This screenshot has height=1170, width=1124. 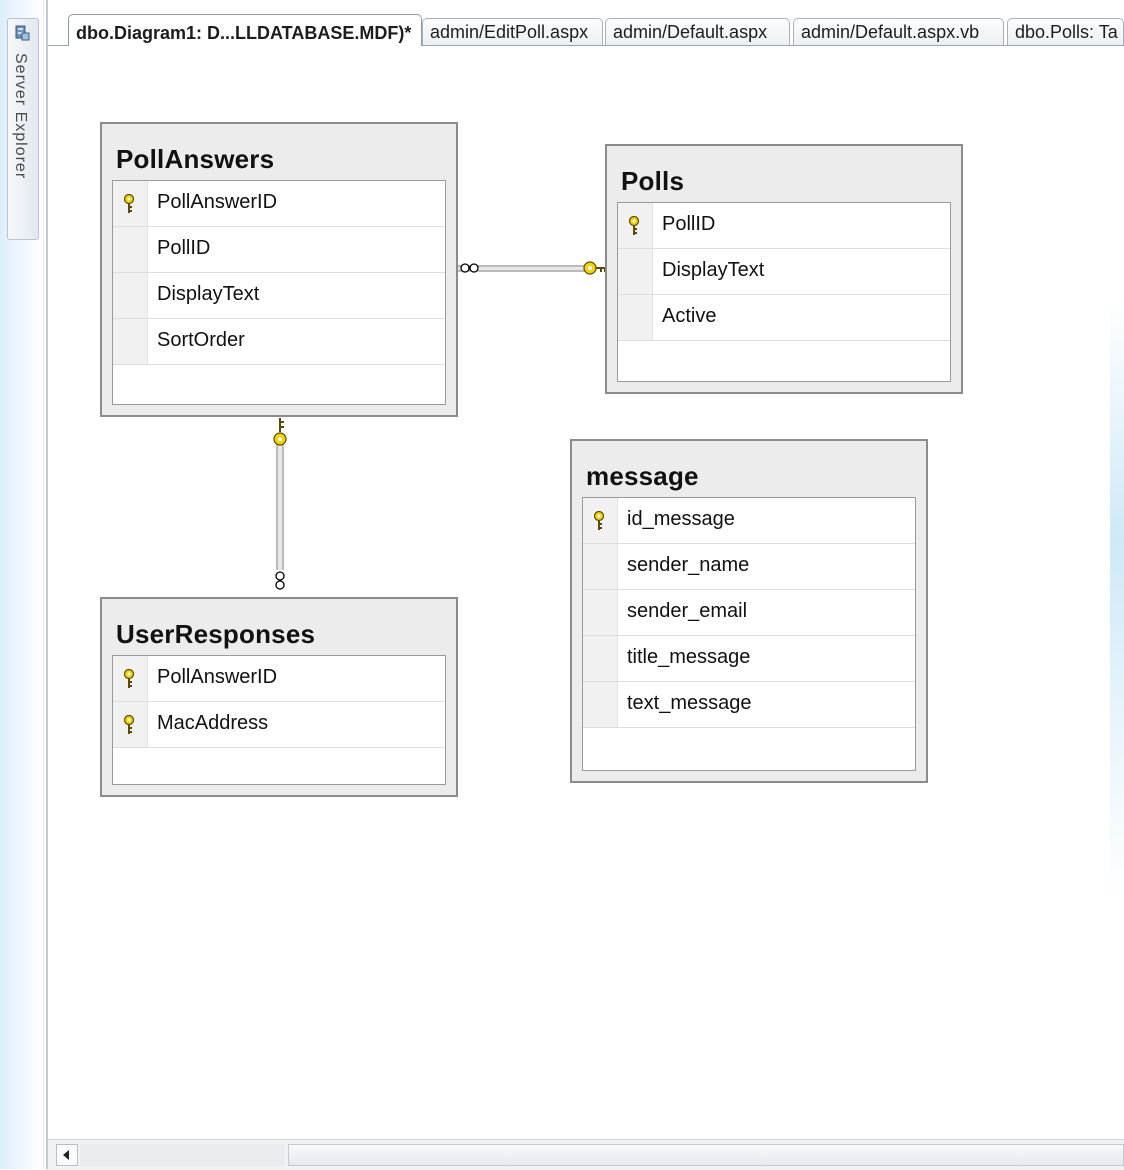 I want to click on column-name: id_message, so click(x=681, y=519).